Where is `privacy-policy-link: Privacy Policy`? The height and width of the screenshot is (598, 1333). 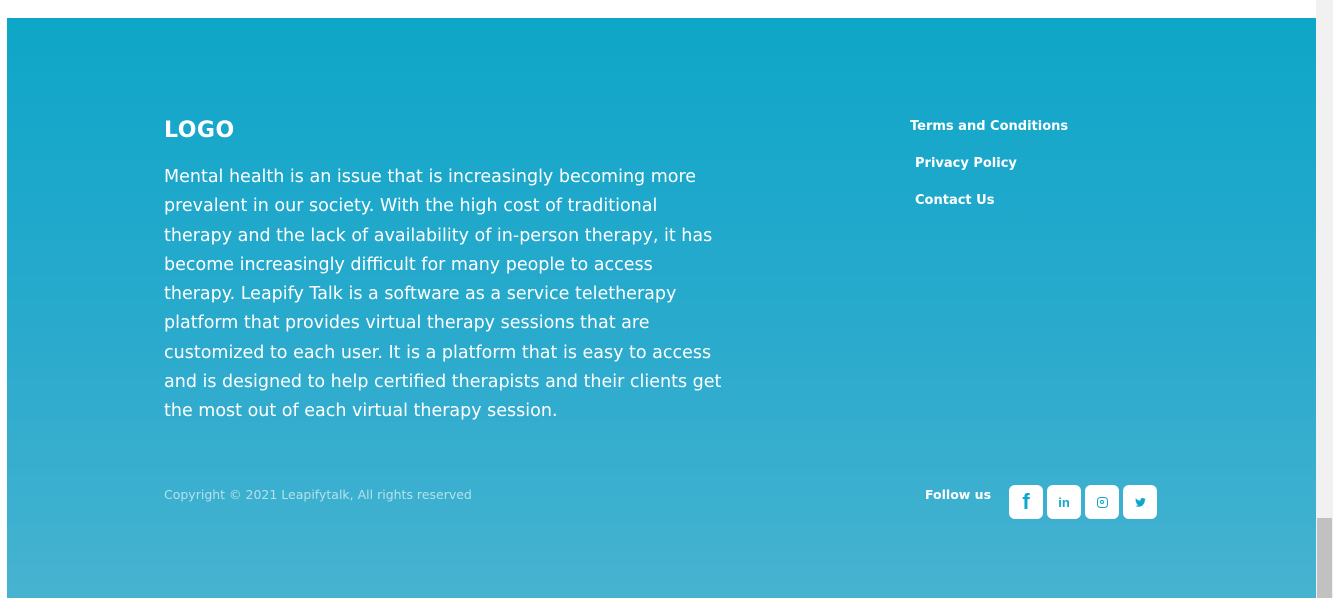
privacy-policy-link: Privacy Policy is located at coordinates (989, 164).